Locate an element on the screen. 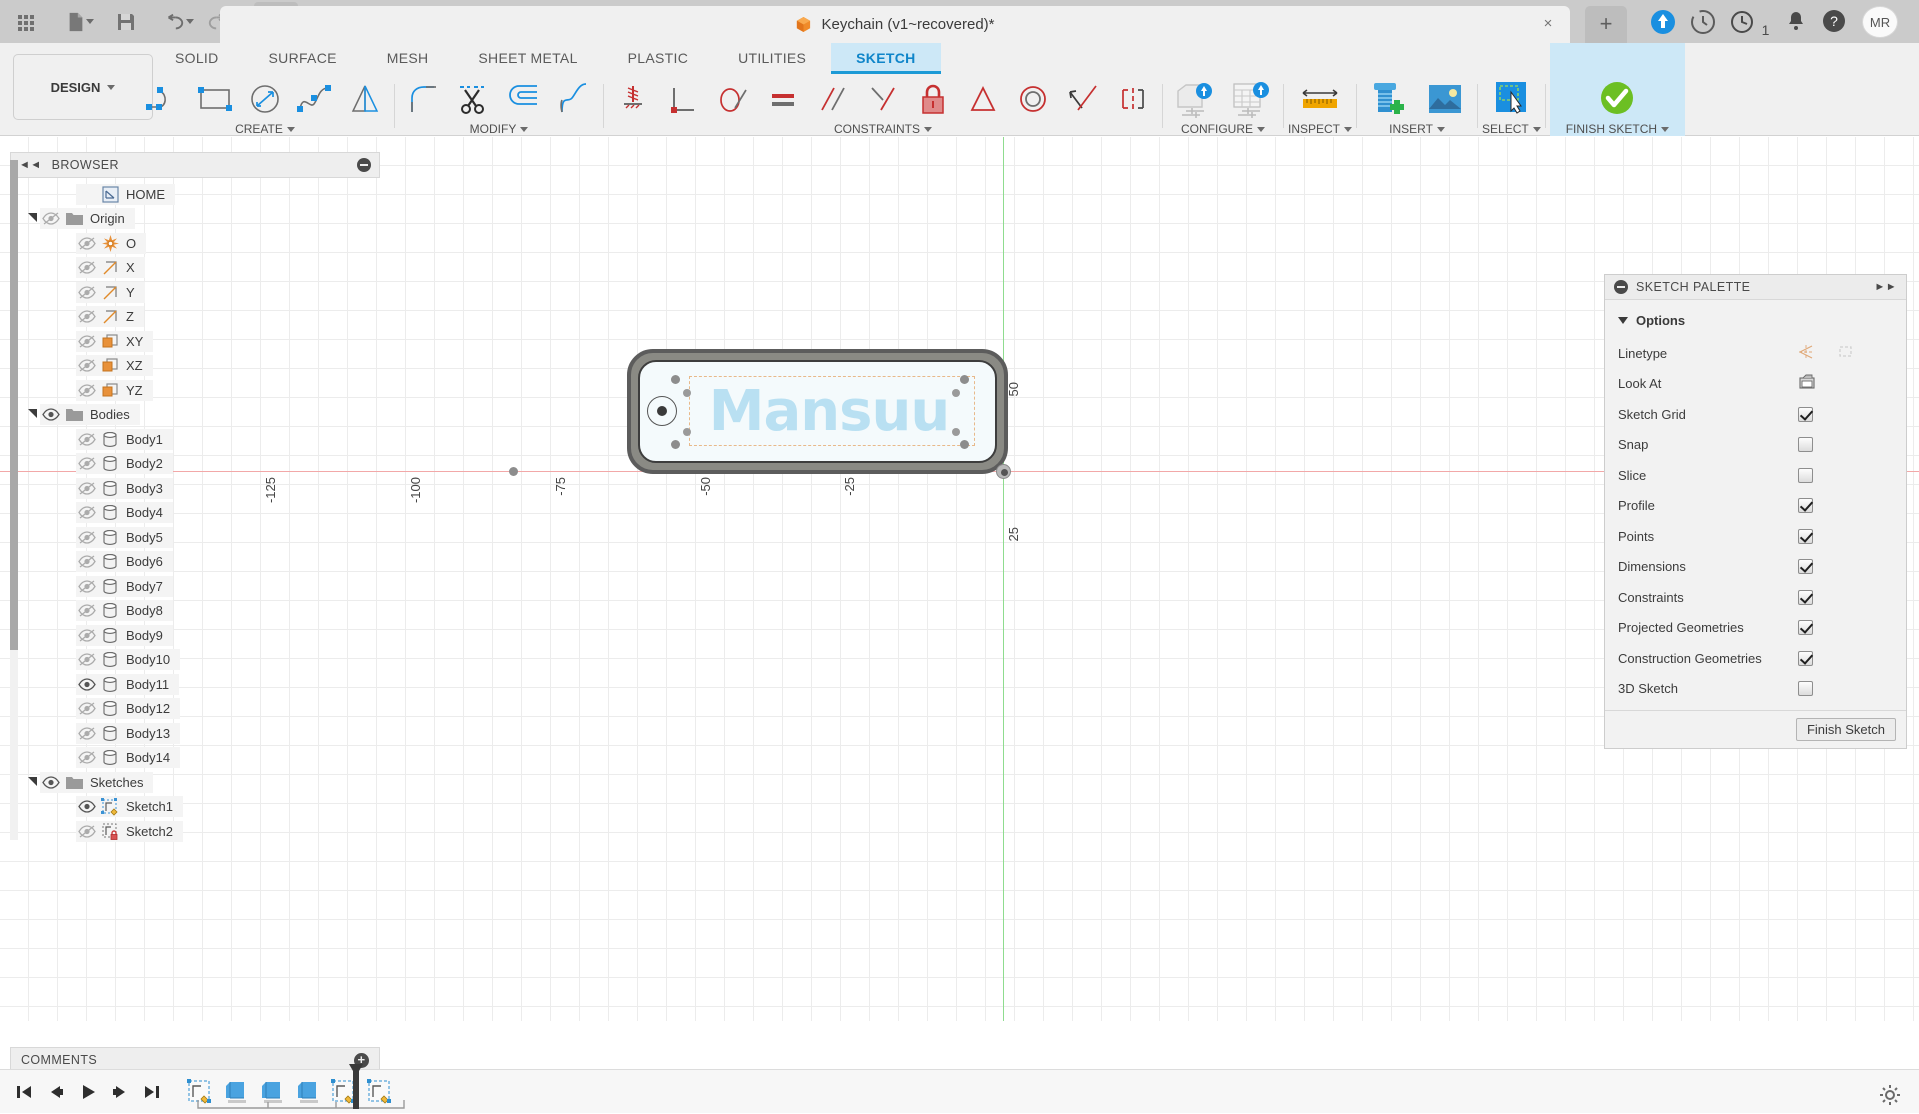 The height and width of the screenshot is (1114, 1919). insert-canvas-icon is located at coordinates (1445, 99).